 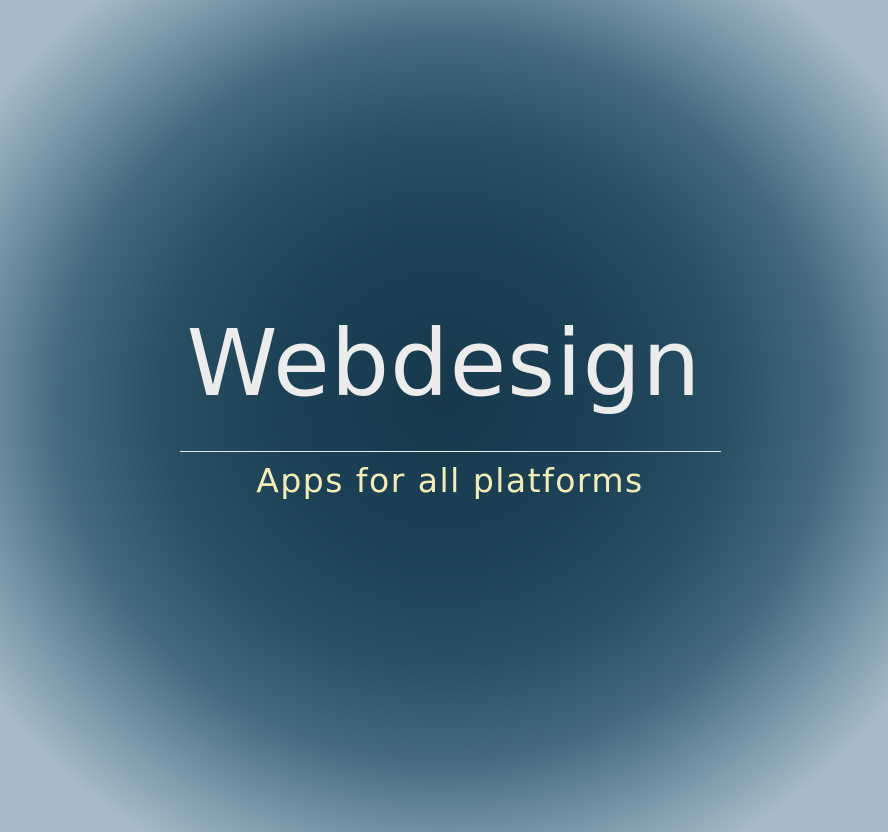 I want to click on divider-line, so click(x=450, y=451).